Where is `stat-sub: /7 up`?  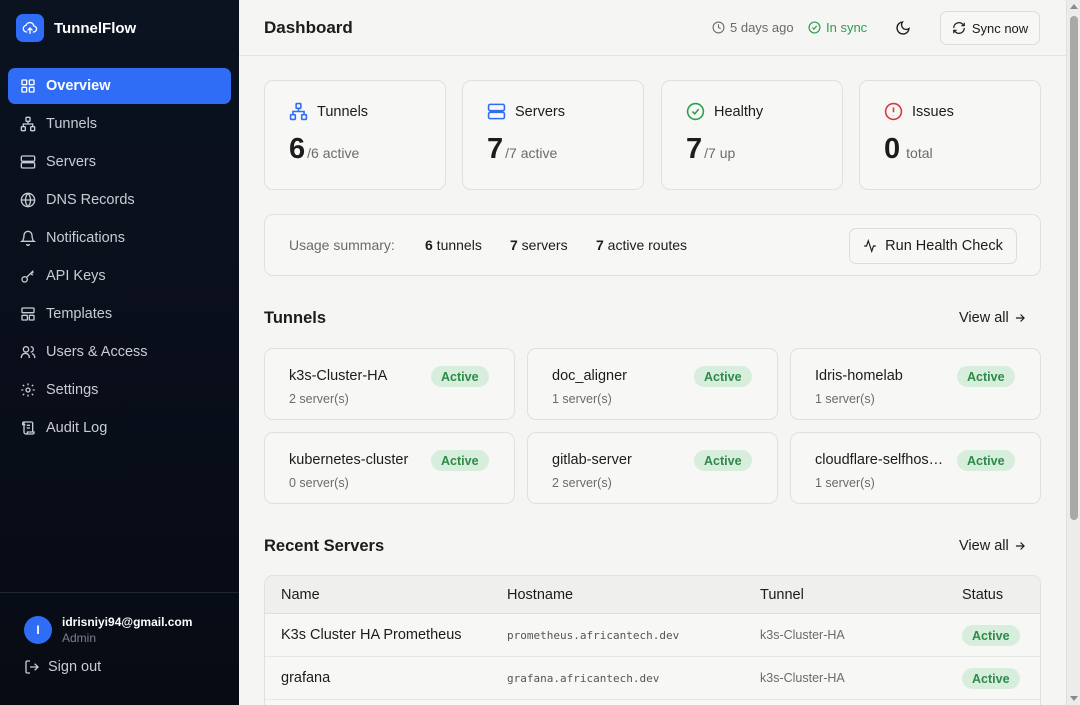
stat-sub: /7 up is located at coordinates (720, 153).